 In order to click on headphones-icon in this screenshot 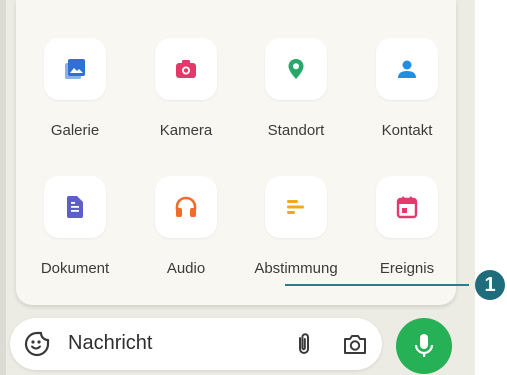, I will do `click(186, 206)`.